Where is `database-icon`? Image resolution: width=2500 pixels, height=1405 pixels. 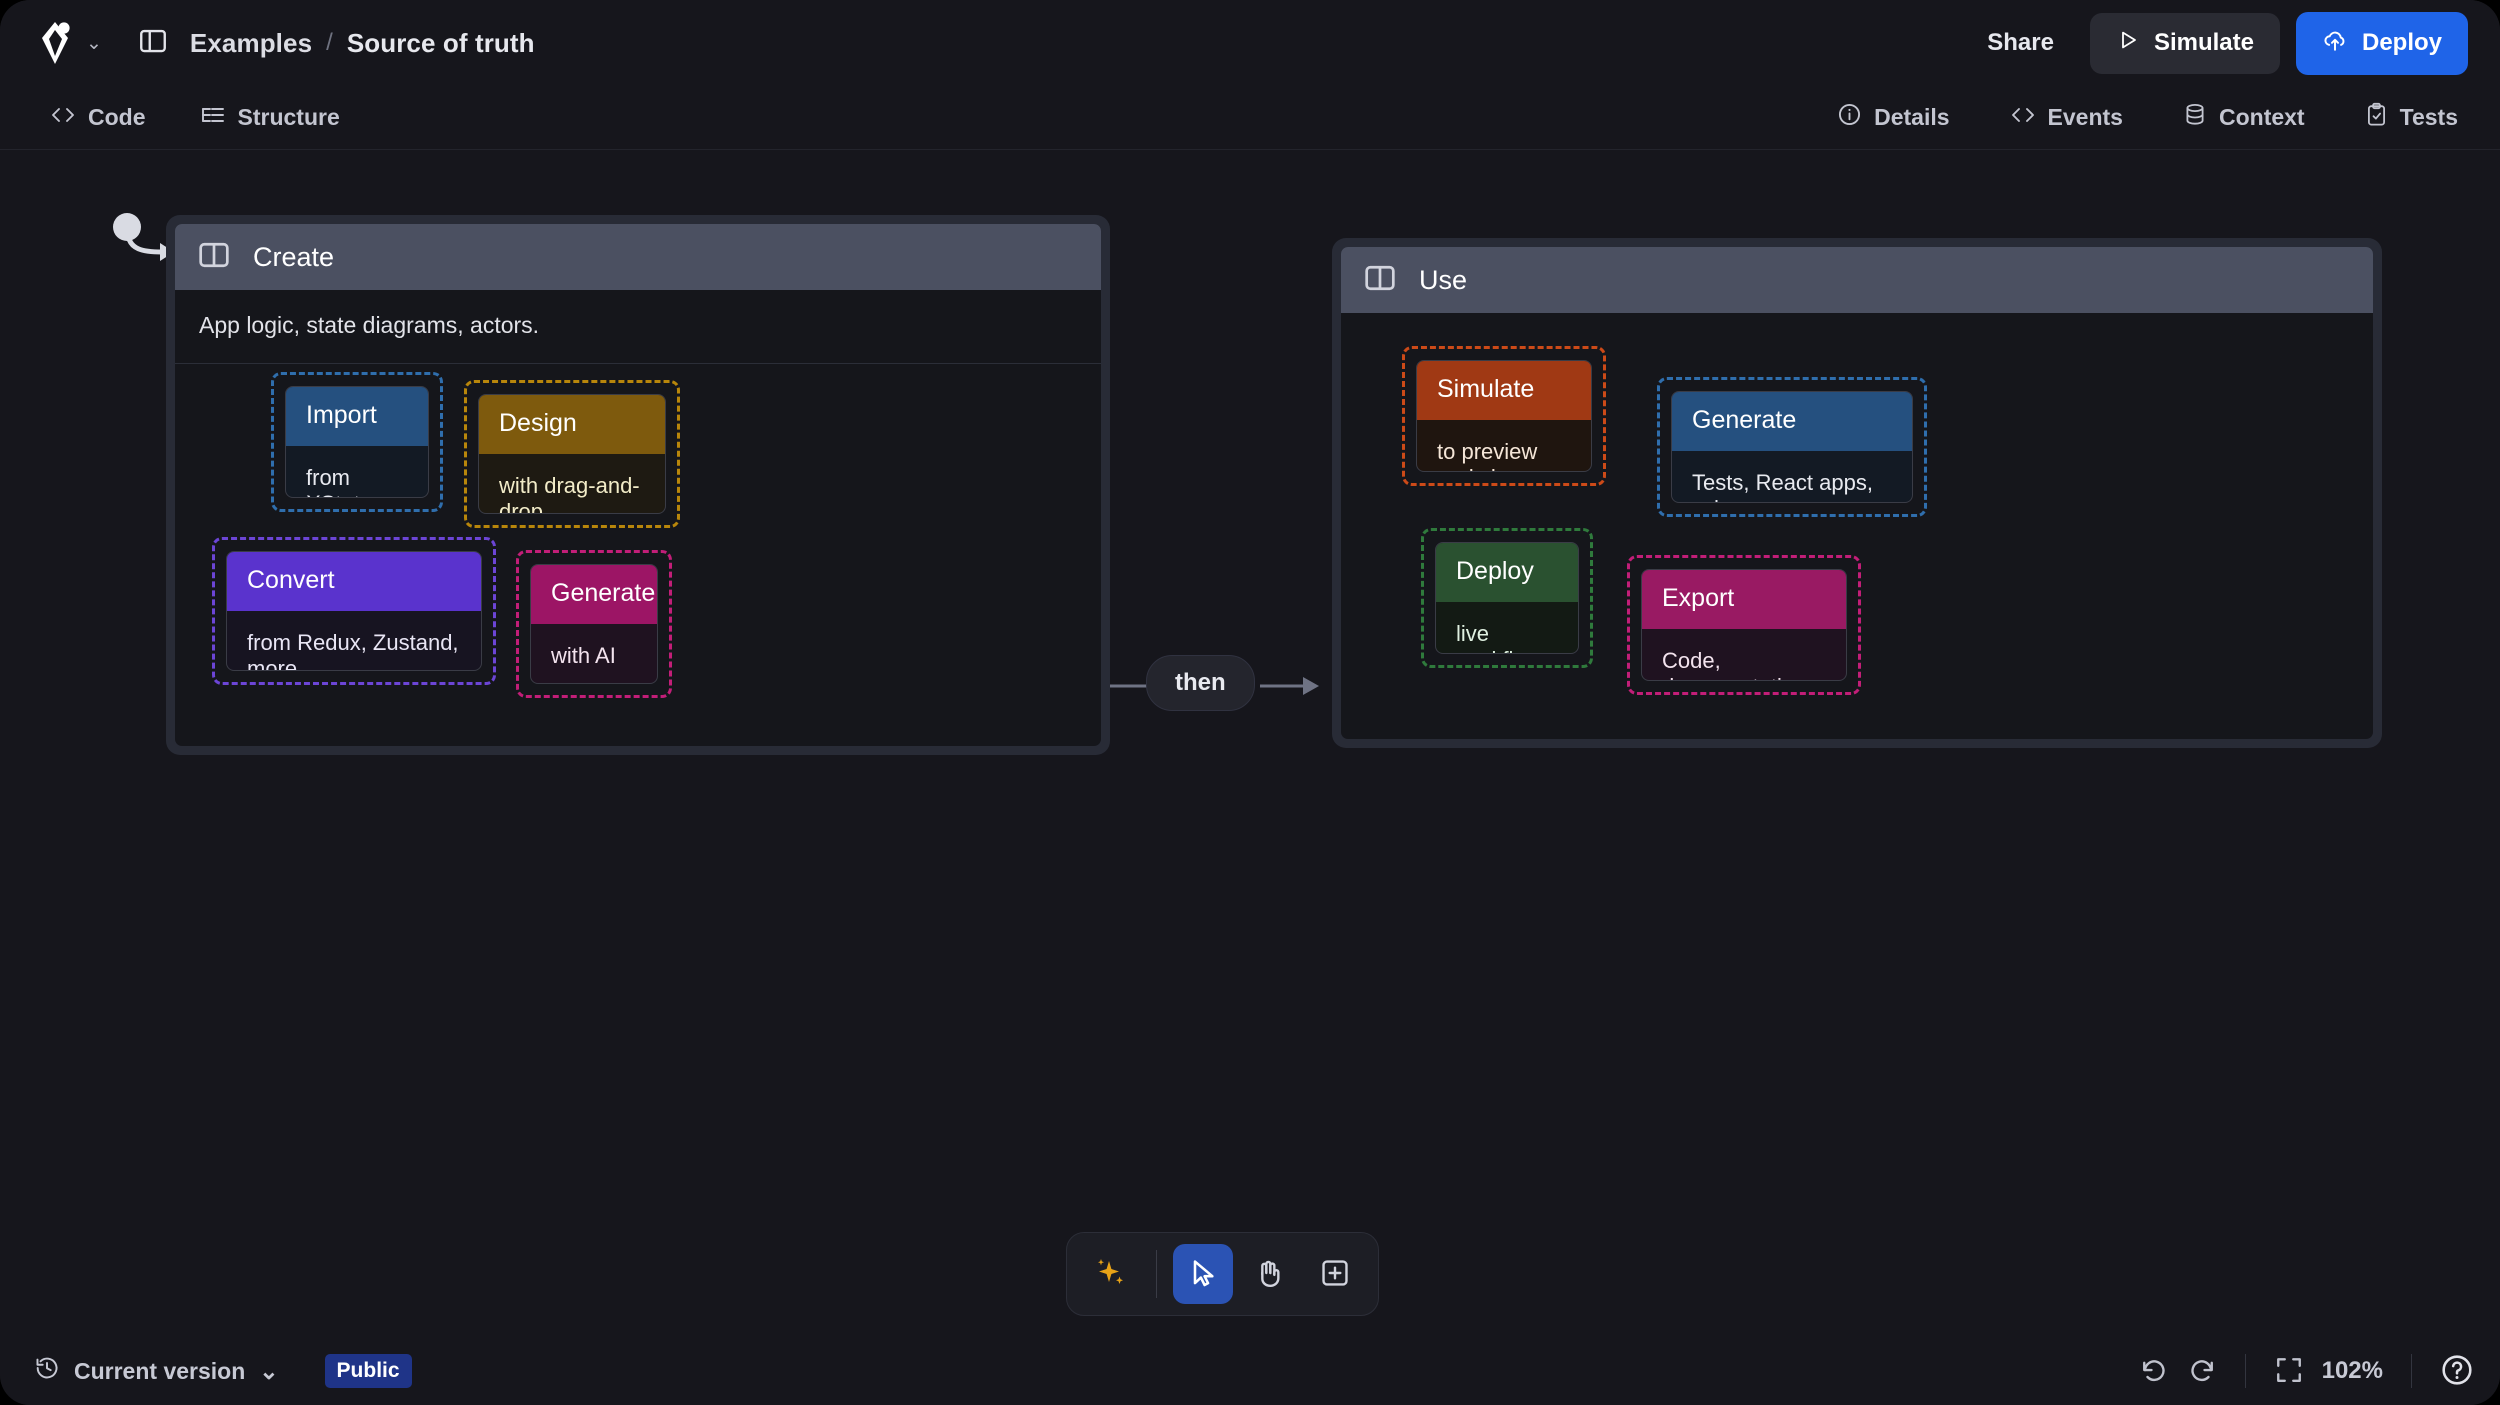 database-icon is located at coordinates (2195, 117).